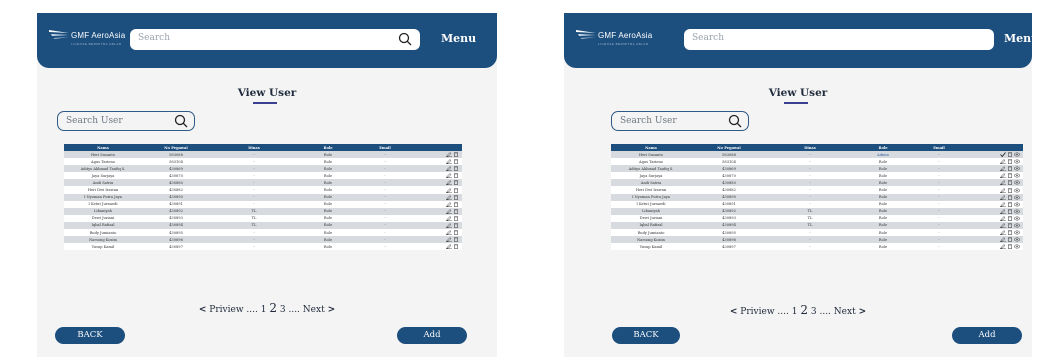 Image resolution: width=1060 pixels, height=362 pixels. I want to click on table-row: Heri Susanto 583088- Admin -, so click(817, 155).